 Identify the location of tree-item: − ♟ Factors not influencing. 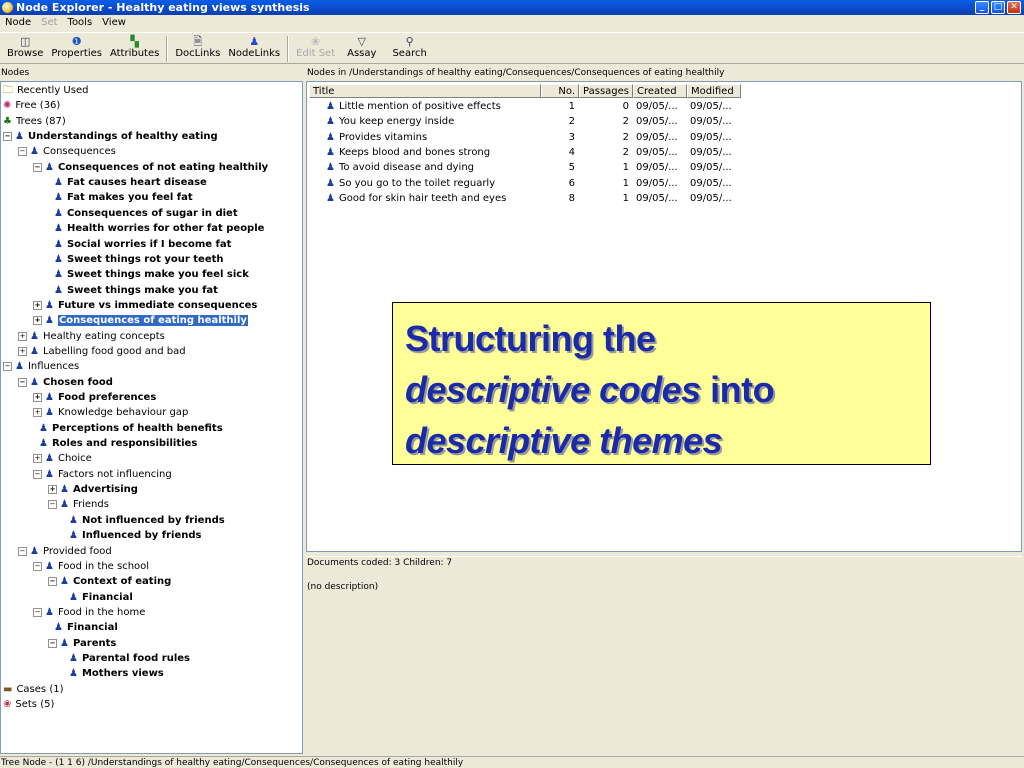
(102, 474).